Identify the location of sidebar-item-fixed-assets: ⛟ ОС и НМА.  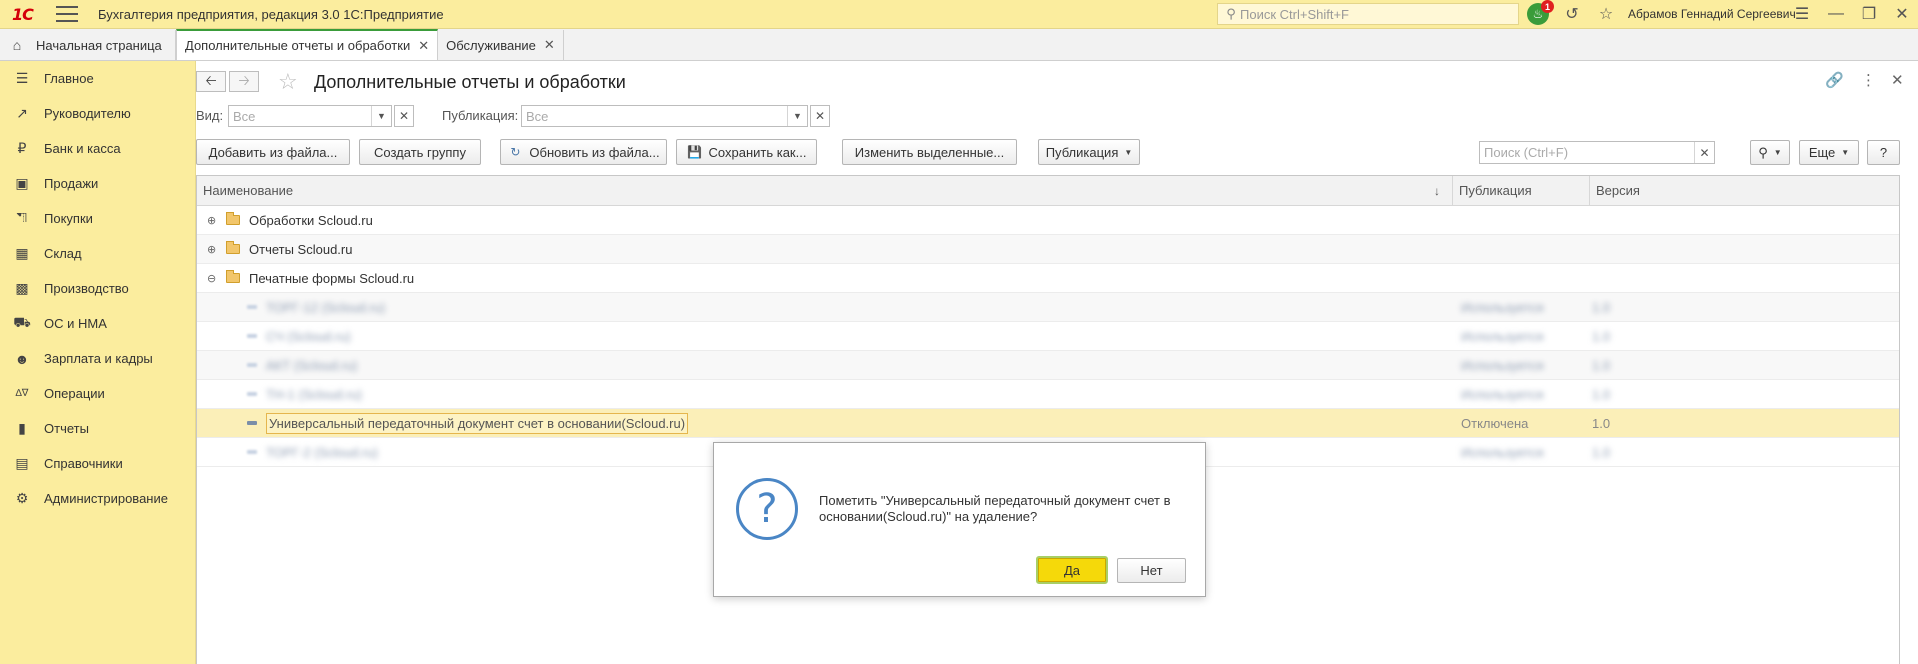
(97, 323).